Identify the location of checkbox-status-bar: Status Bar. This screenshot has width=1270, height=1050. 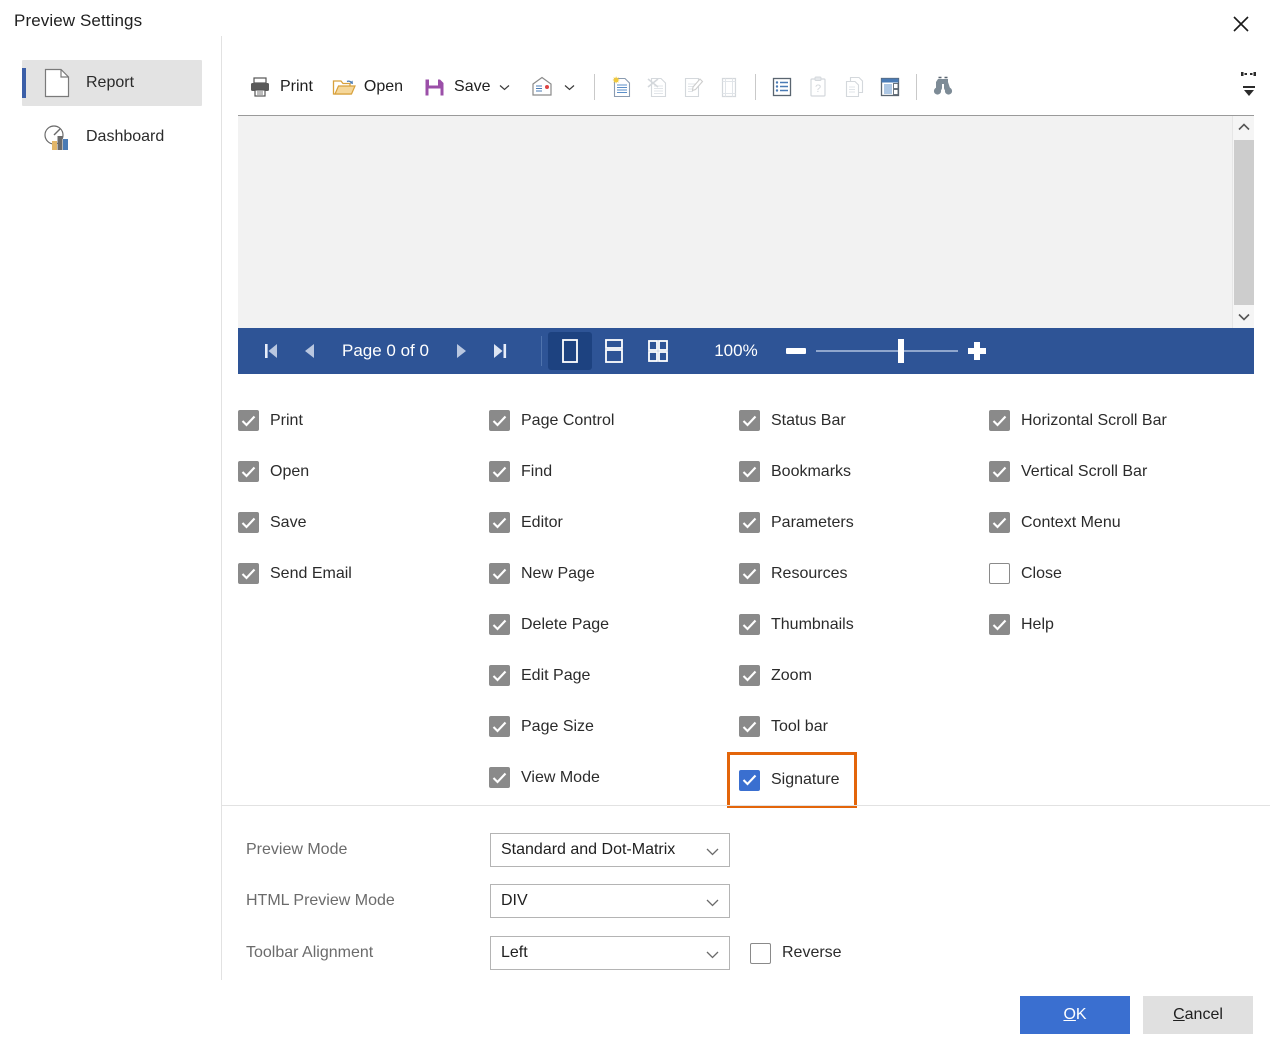
(798, 420).